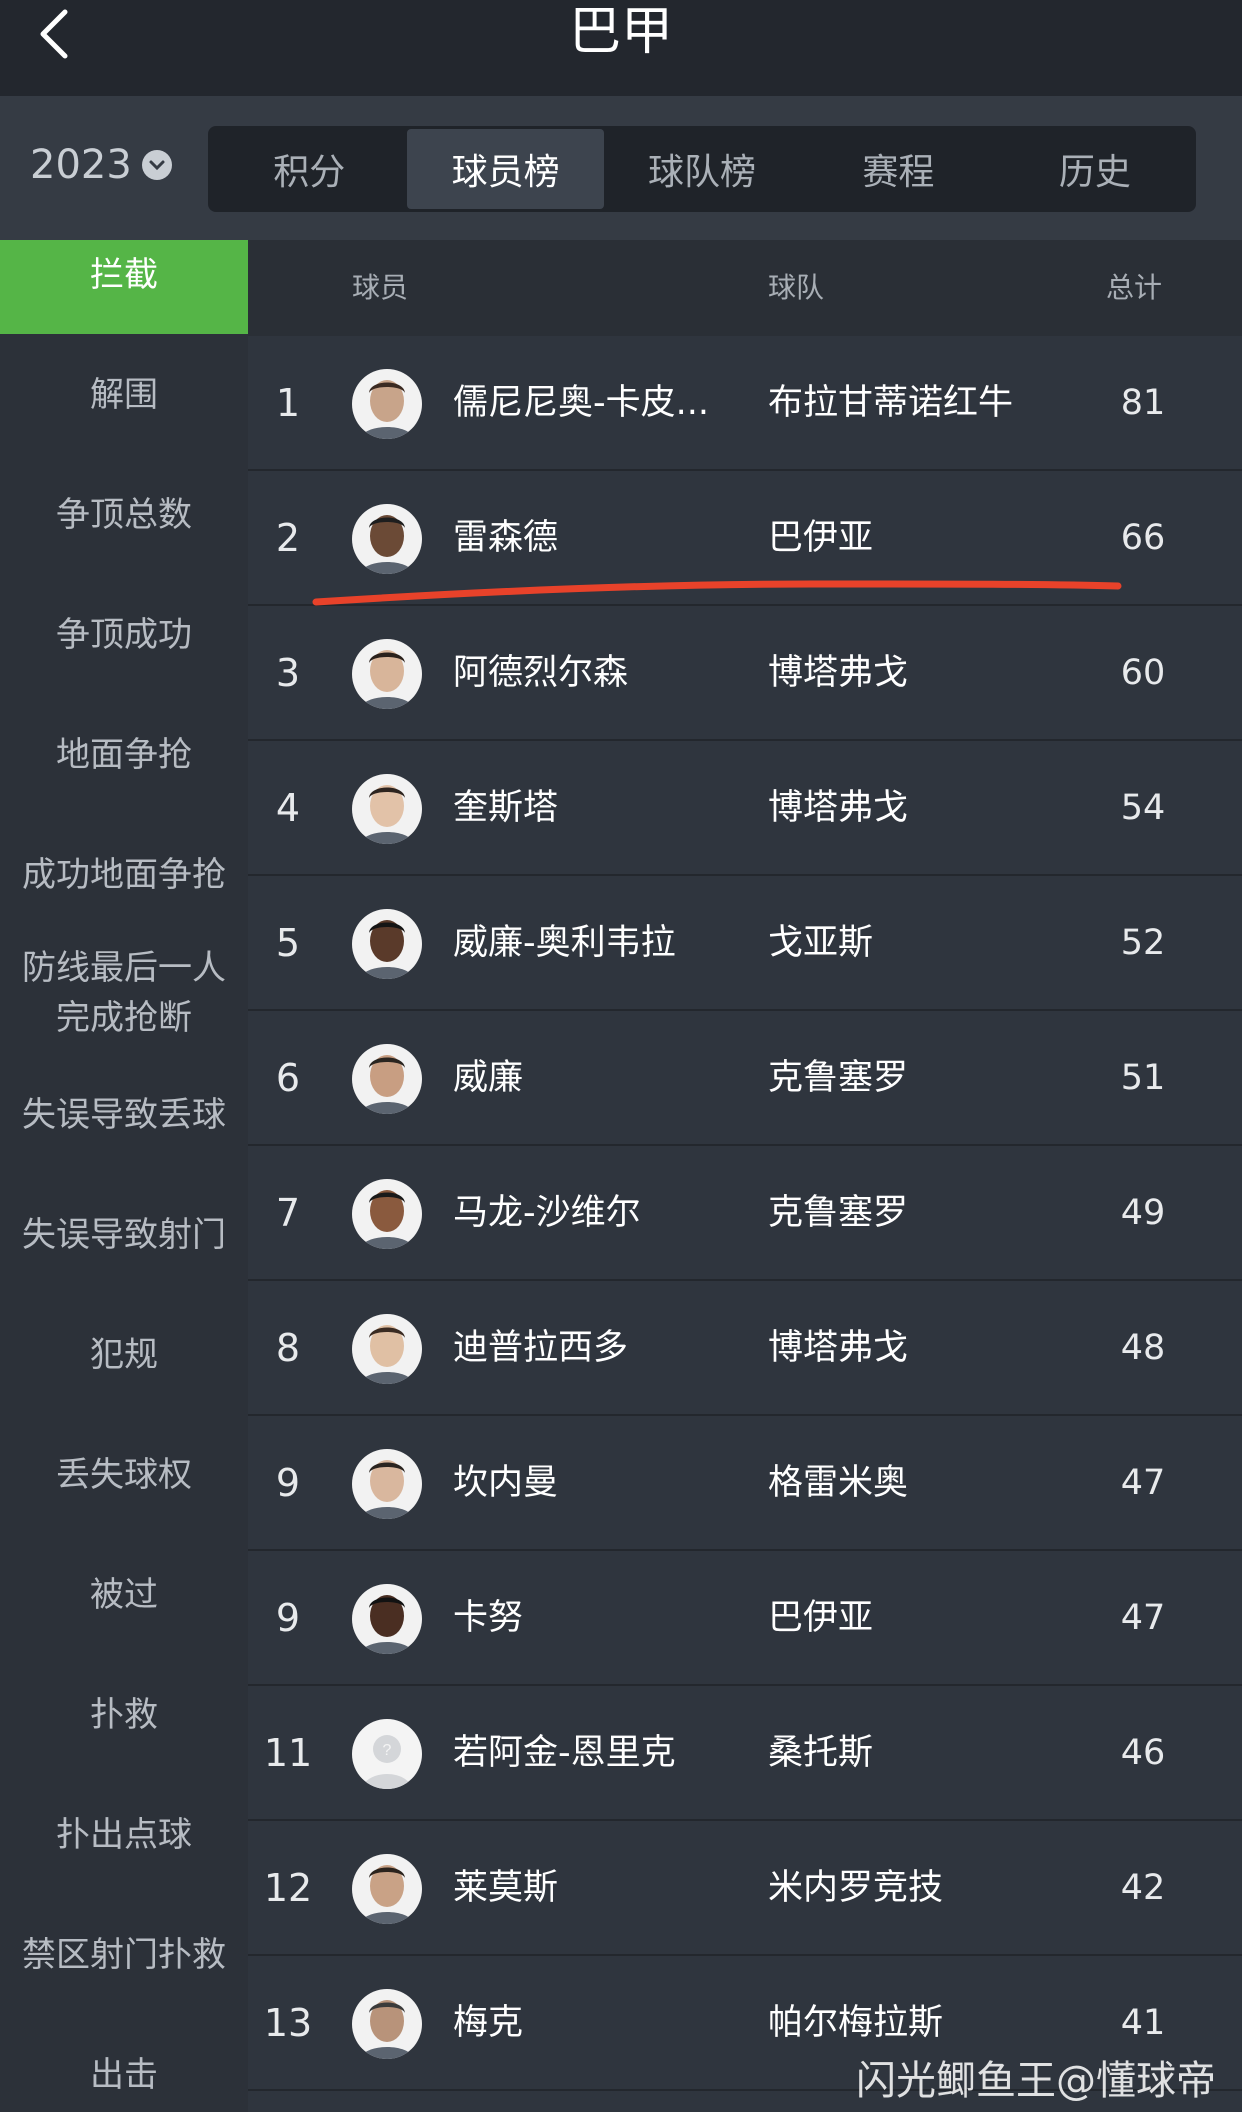 This screenshot has height=2112, width=1242. I want to click on sidebar-item-box-saves: 禁区射门扑救, so click(124, 1955).